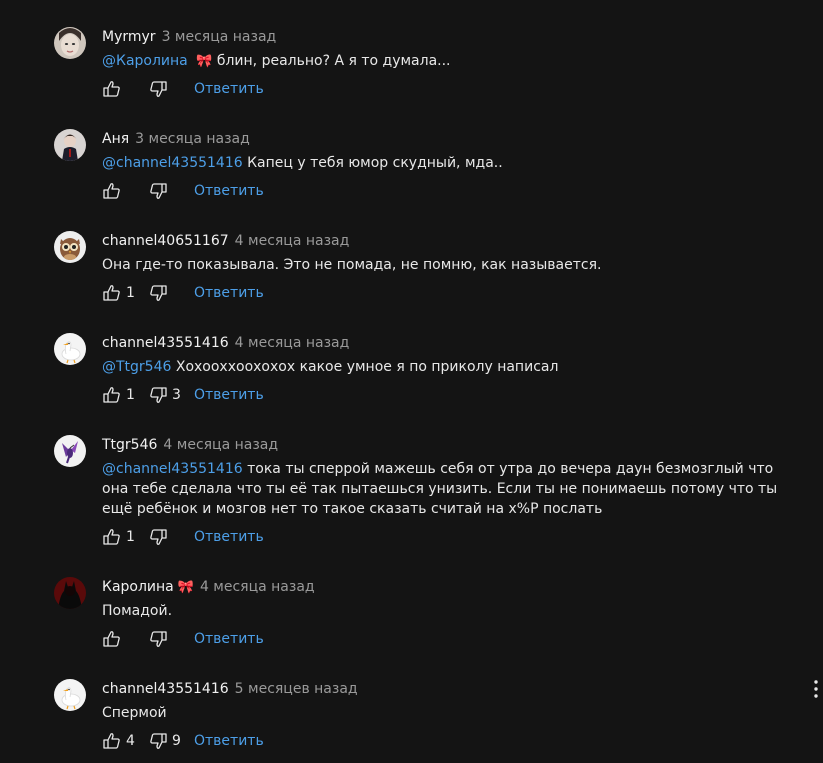 This screenshot has width=823, height=763. Describe the element at coordinates (816, 689) in the screenshot. I see `more-options-icon` at that location.